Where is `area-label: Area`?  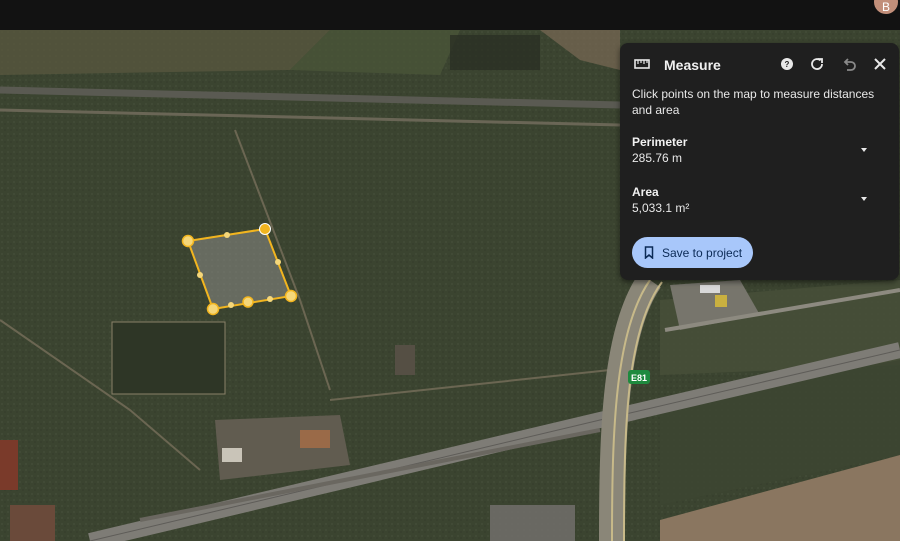
area-label: Area is located at coordinates (645, 192).